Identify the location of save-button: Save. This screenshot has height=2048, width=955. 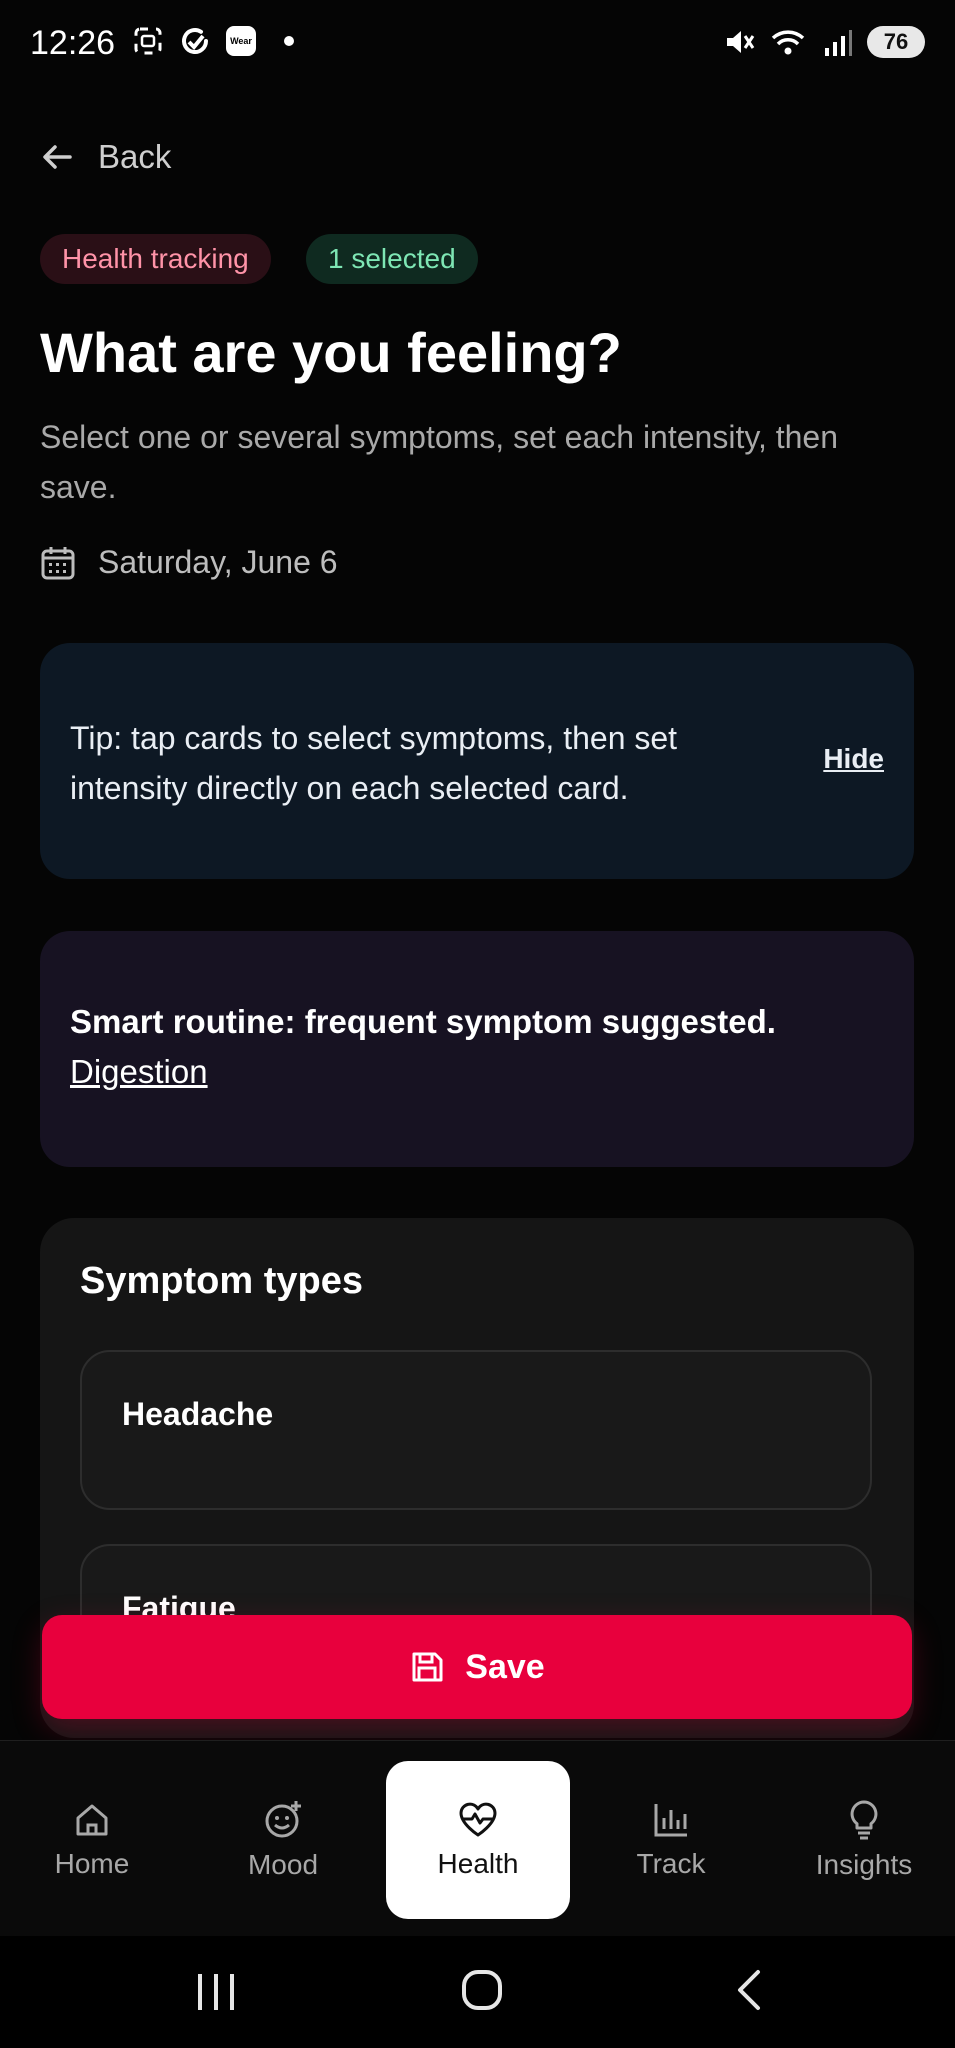
(477, 1667).